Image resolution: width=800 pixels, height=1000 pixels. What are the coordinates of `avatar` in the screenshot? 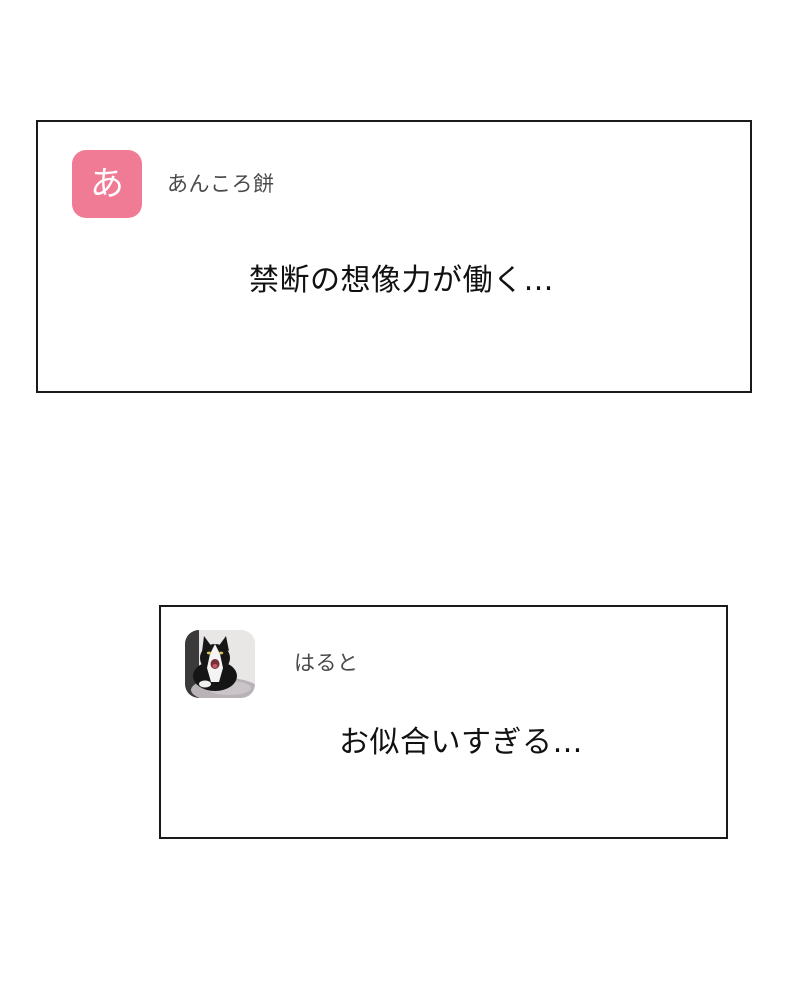 It's located at (220, 664).